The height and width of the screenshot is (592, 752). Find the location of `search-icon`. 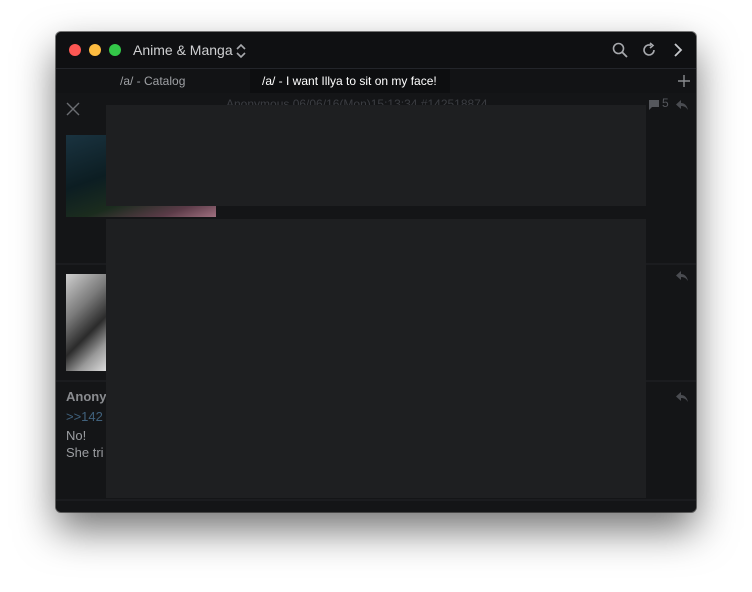

search-icon is located at coordinates (620, 52).